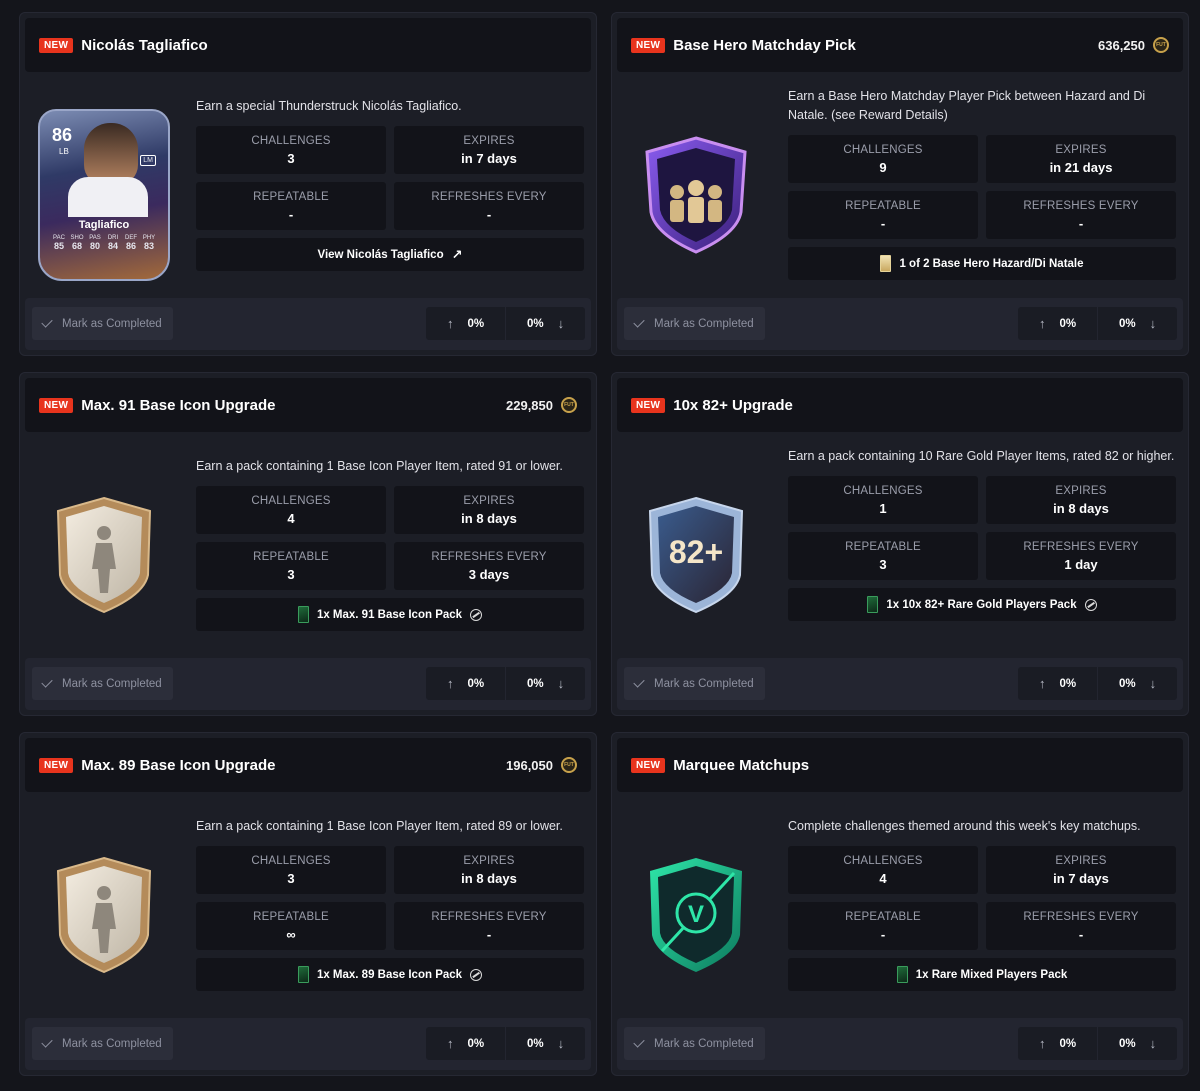 The image size is (1200, 1091). What do you see at coordinates (541, 765) in the screenshot?
I see `card-price: 196,050 FUT` at bounding box center [541, 765].